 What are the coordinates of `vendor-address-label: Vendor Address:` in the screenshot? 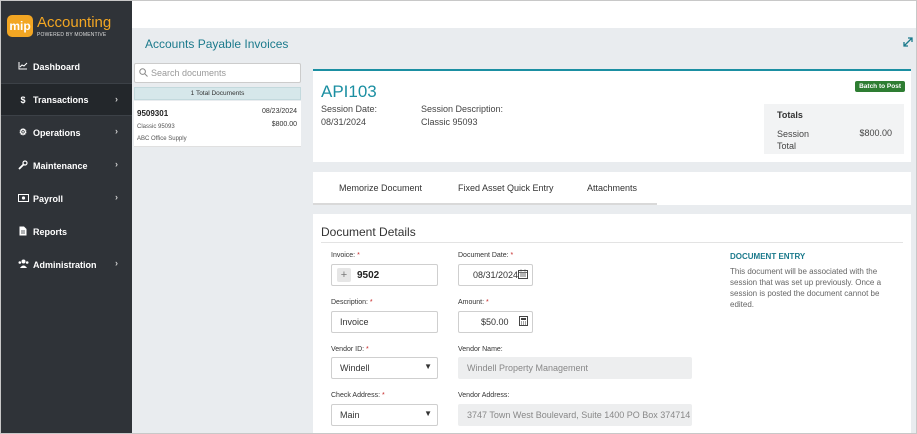 It's located at (484, 395).